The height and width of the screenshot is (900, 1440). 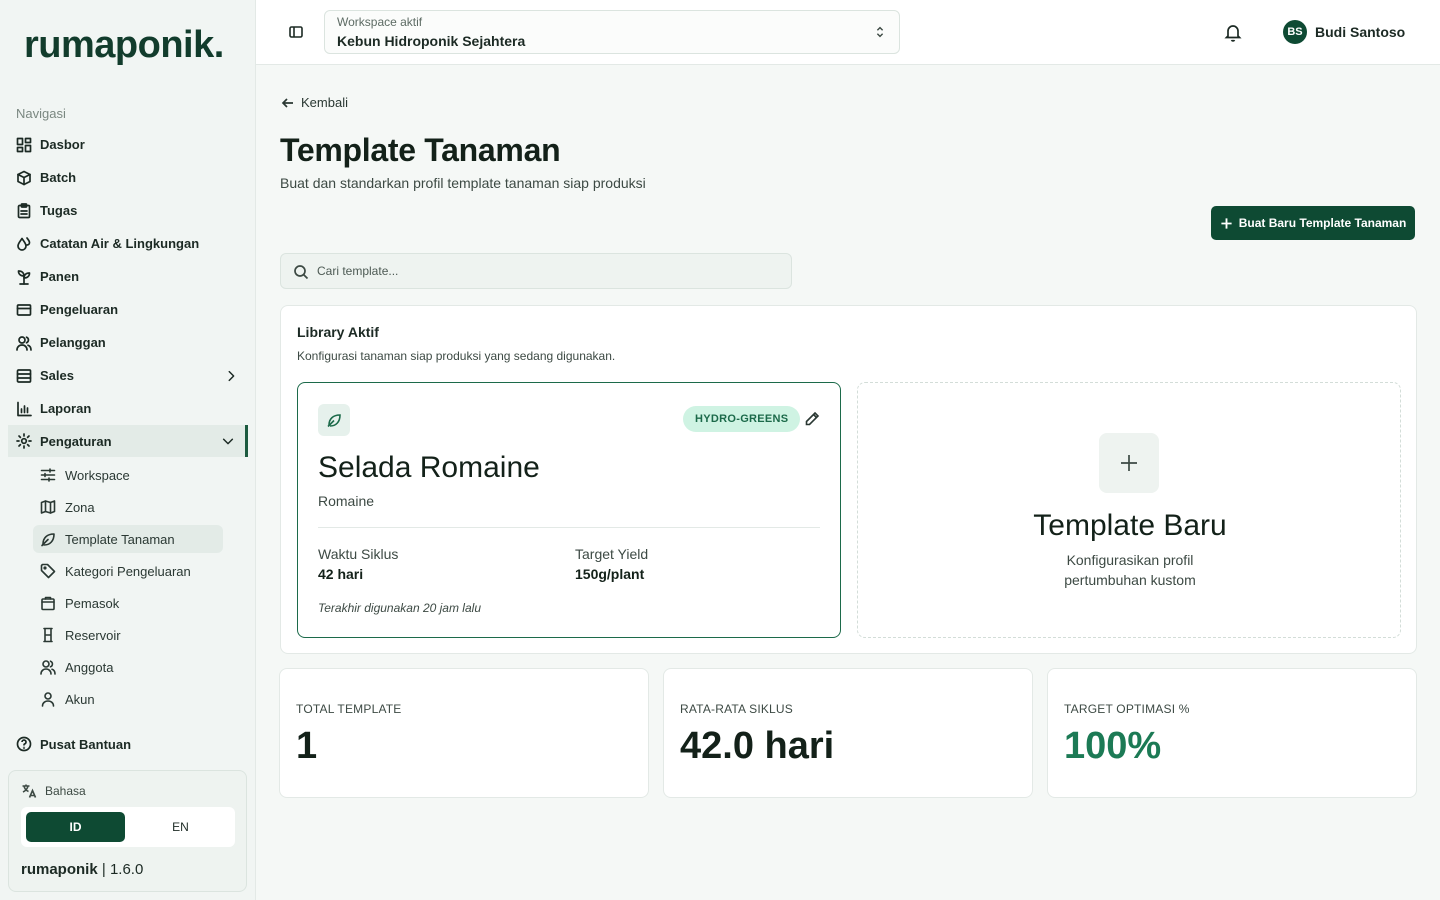 What do you see at coordinates (66, 408) in the screenshot?
I see `sidebar-item-label: Laporan` at bounding box center [66, 408].